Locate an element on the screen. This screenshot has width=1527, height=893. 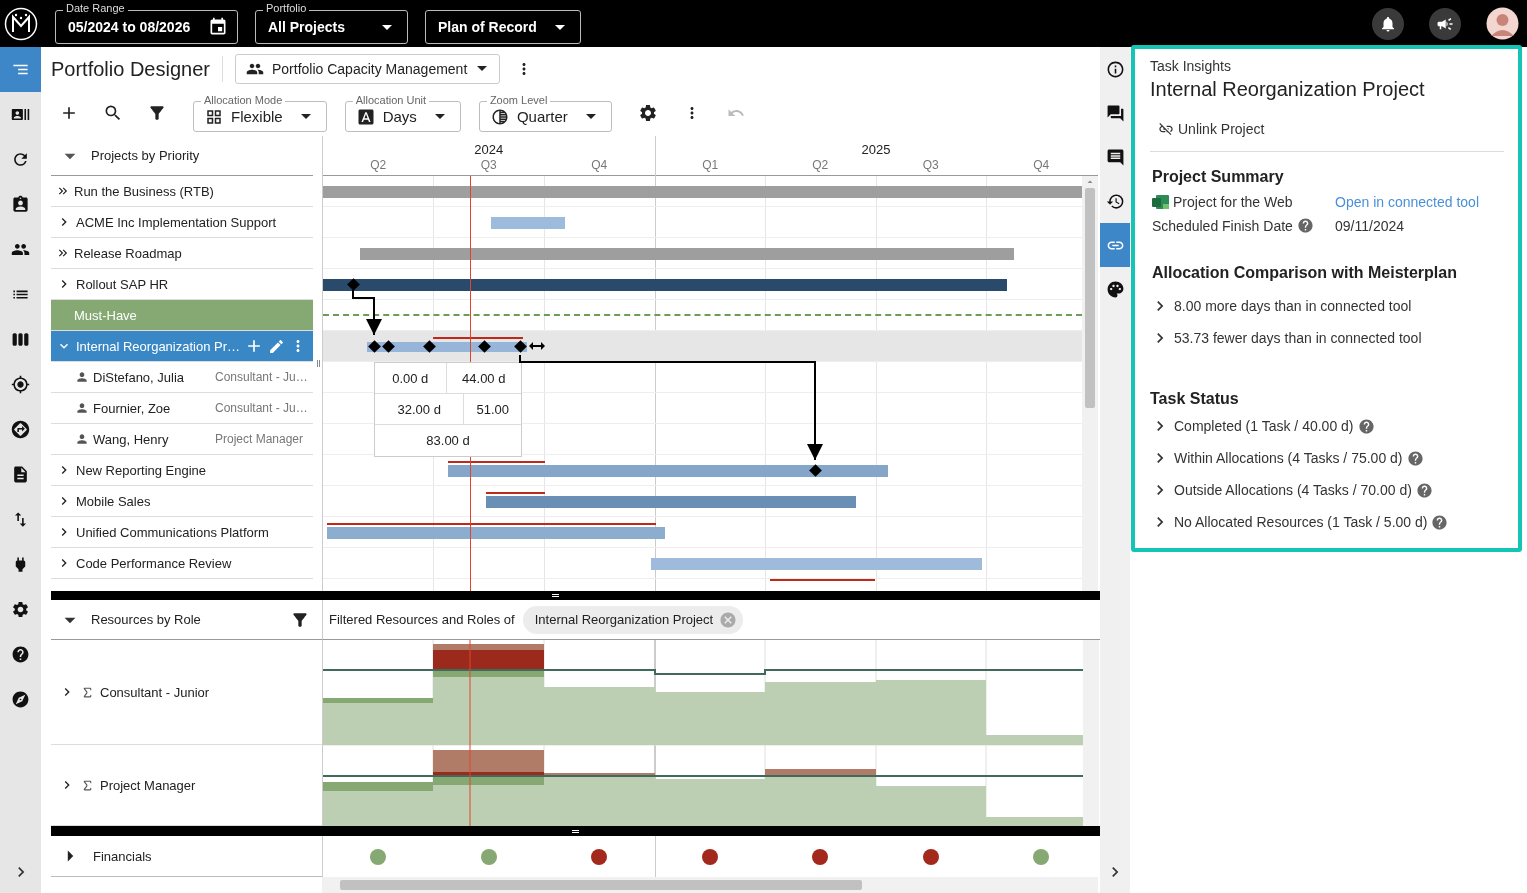
row-label: Must-Have is located at coordinates (106, 315).